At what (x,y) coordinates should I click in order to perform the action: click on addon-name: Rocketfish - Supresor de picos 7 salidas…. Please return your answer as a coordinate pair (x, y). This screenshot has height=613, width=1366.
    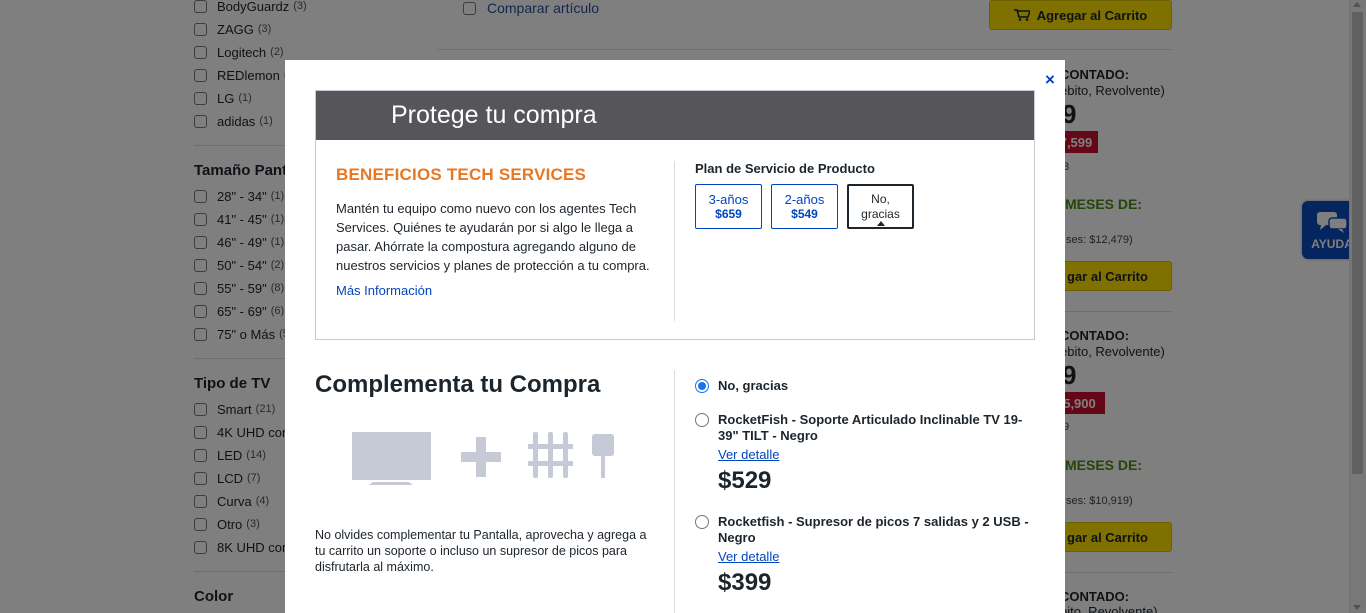
    Looking at the image, I should click on (873, 529).